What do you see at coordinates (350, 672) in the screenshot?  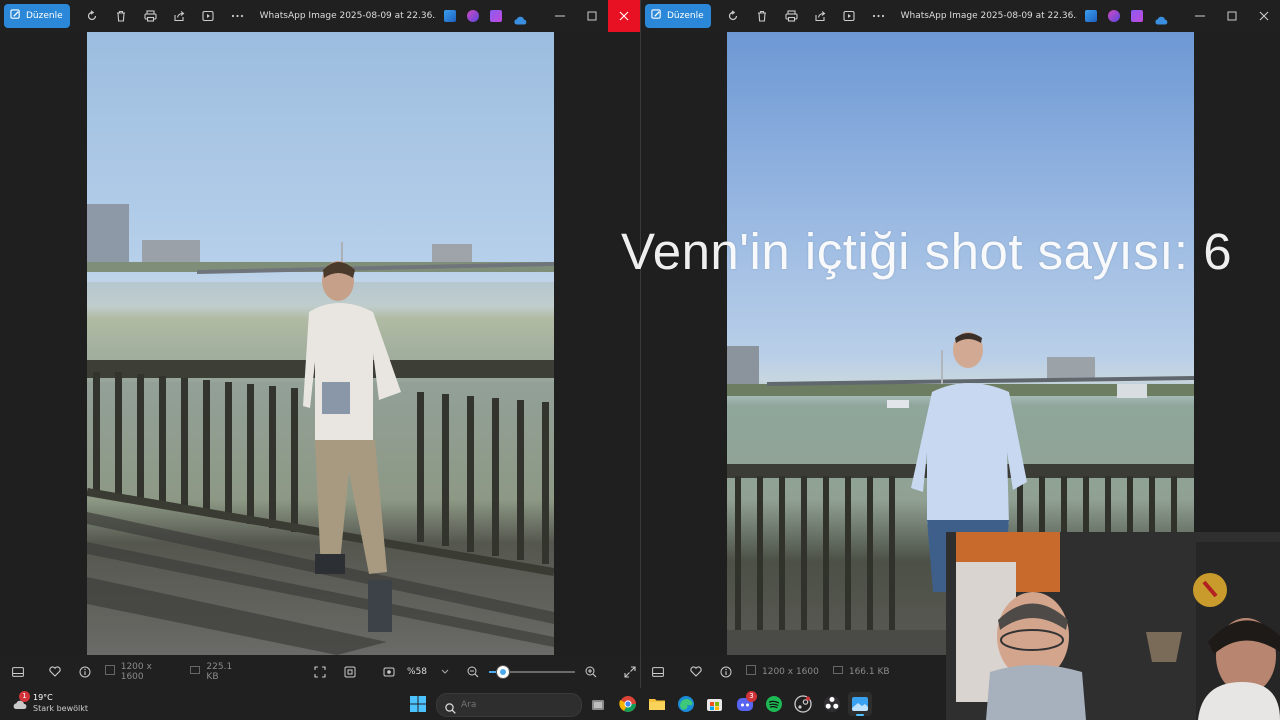 I see `actual-size-icon` at bounding box center [350, 672].